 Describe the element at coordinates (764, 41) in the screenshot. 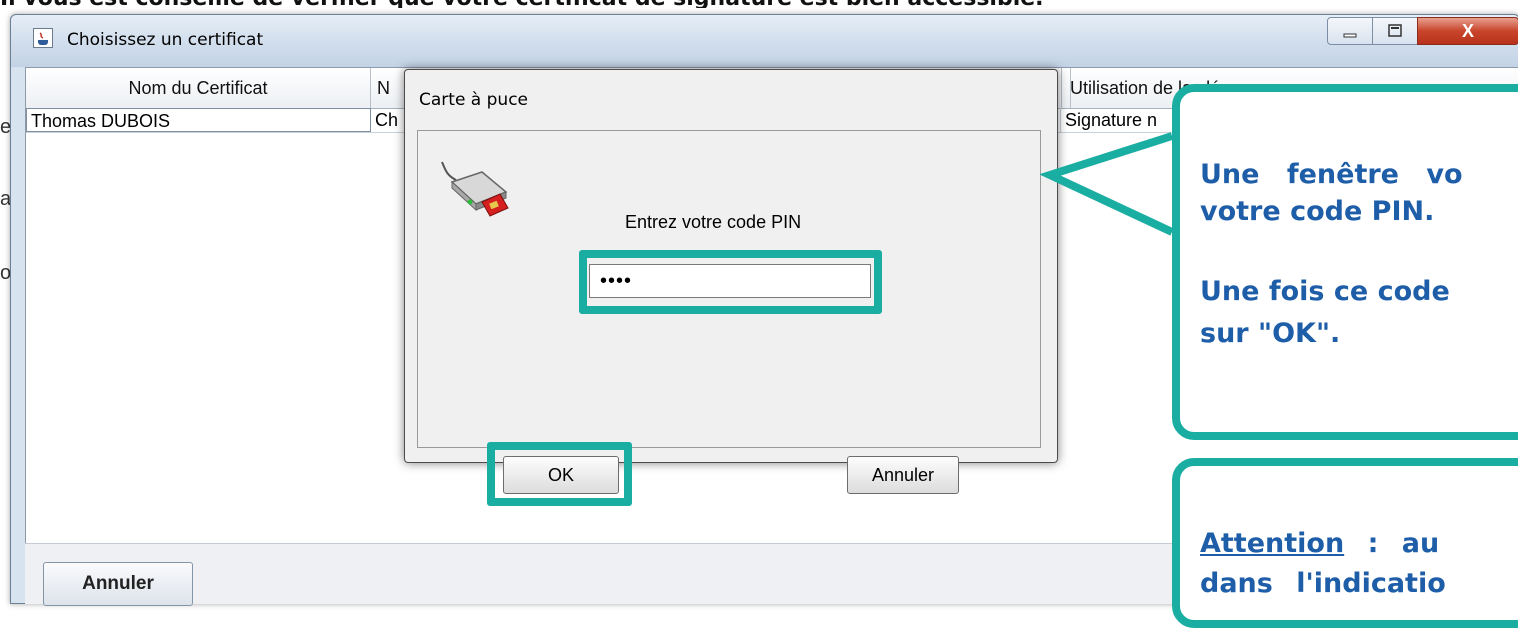

I see `window-titlebar: Choisissez un certificat X` at that location.